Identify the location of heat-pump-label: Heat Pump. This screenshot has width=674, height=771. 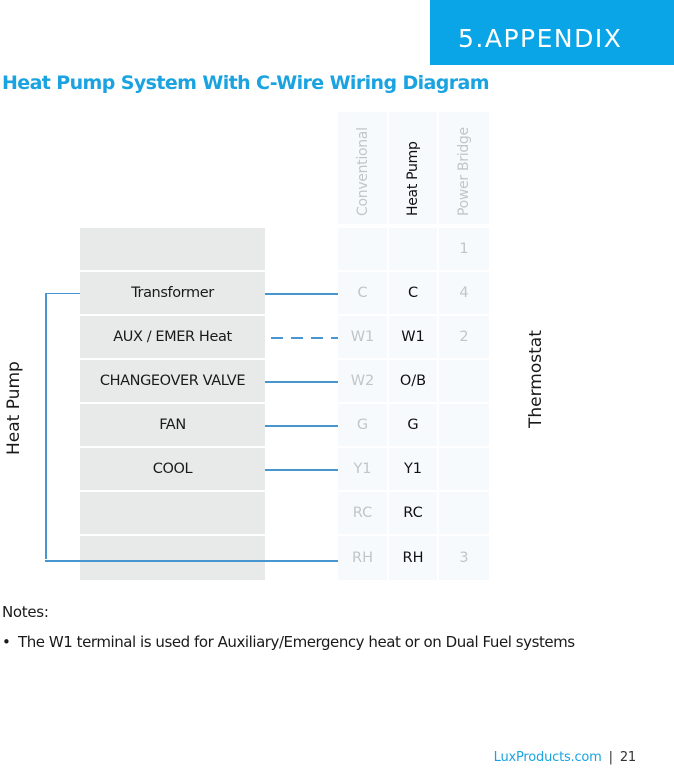
(14, 408).